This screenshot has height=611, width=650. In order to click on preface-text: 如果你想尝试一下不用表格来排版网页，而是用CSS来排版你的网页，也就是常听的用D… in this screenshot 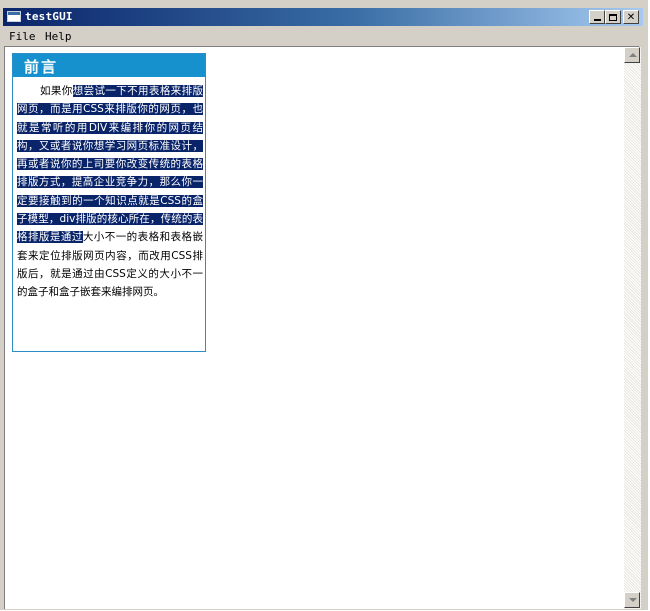, I will do `click(110, 192)`.